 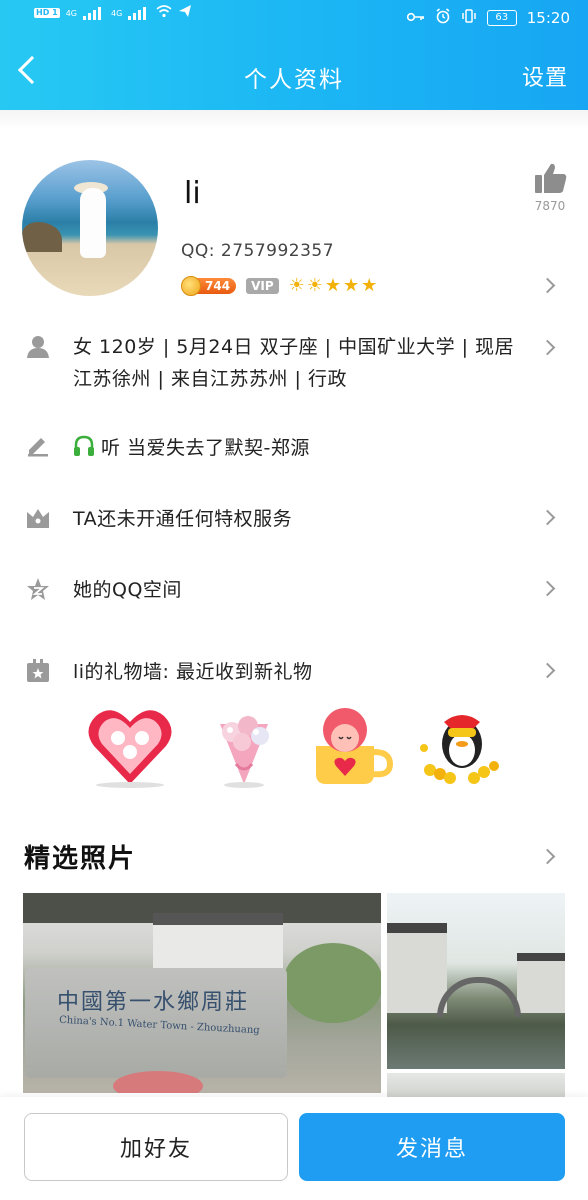 I want to click on level-icons: ☀ ☀ ★ ★ ★, so click(x=333, y=285).